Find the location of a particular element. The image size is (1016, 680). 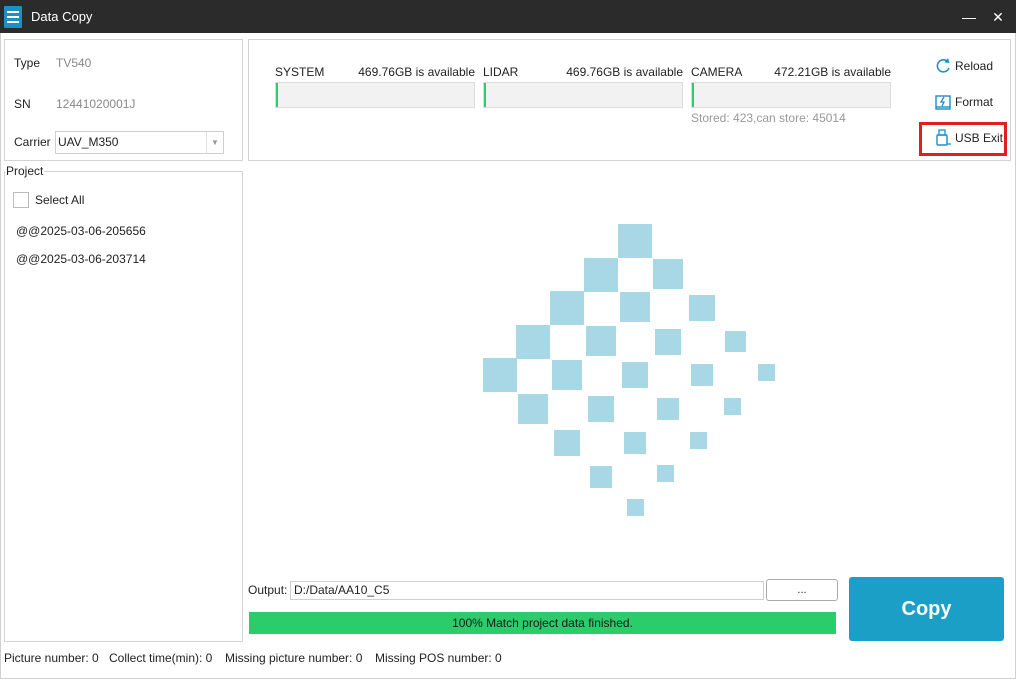

usb-exit-highlight-box is located at coordinates (963, 139).